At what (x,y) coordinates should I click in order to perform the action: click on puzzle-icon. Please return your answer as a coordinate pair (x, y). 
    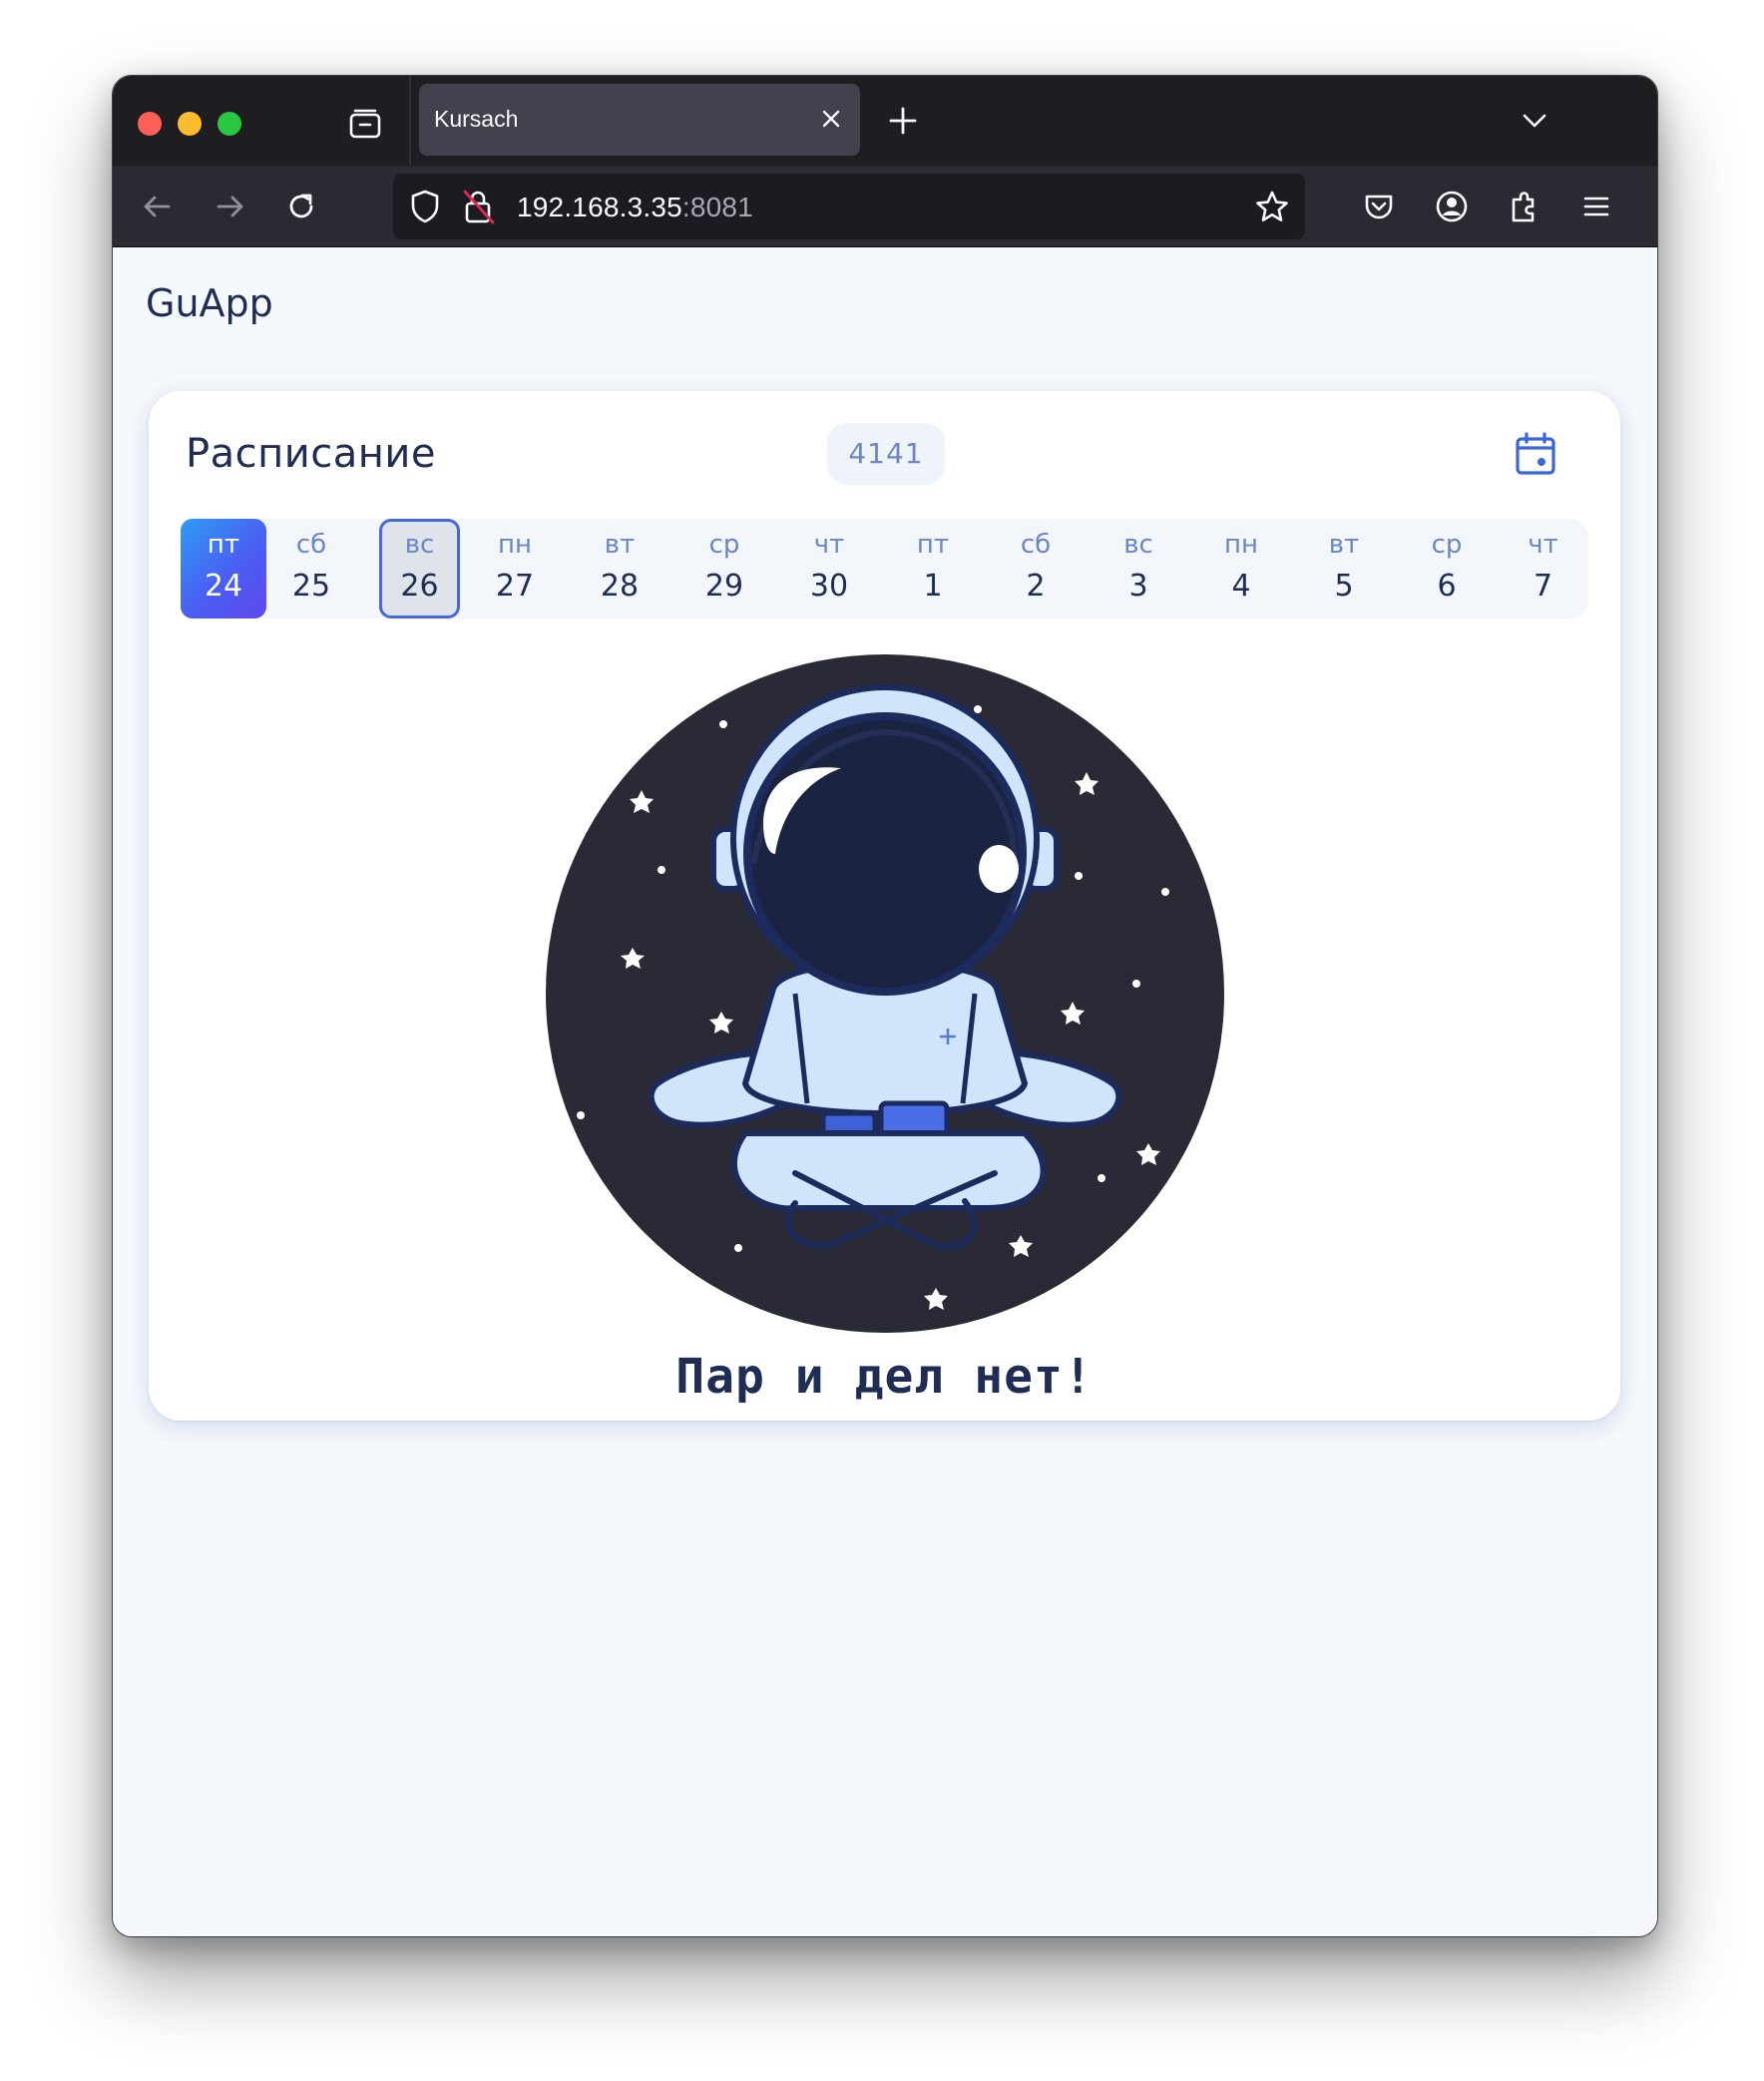
    Looking at the image, I should click on (1525, 206).